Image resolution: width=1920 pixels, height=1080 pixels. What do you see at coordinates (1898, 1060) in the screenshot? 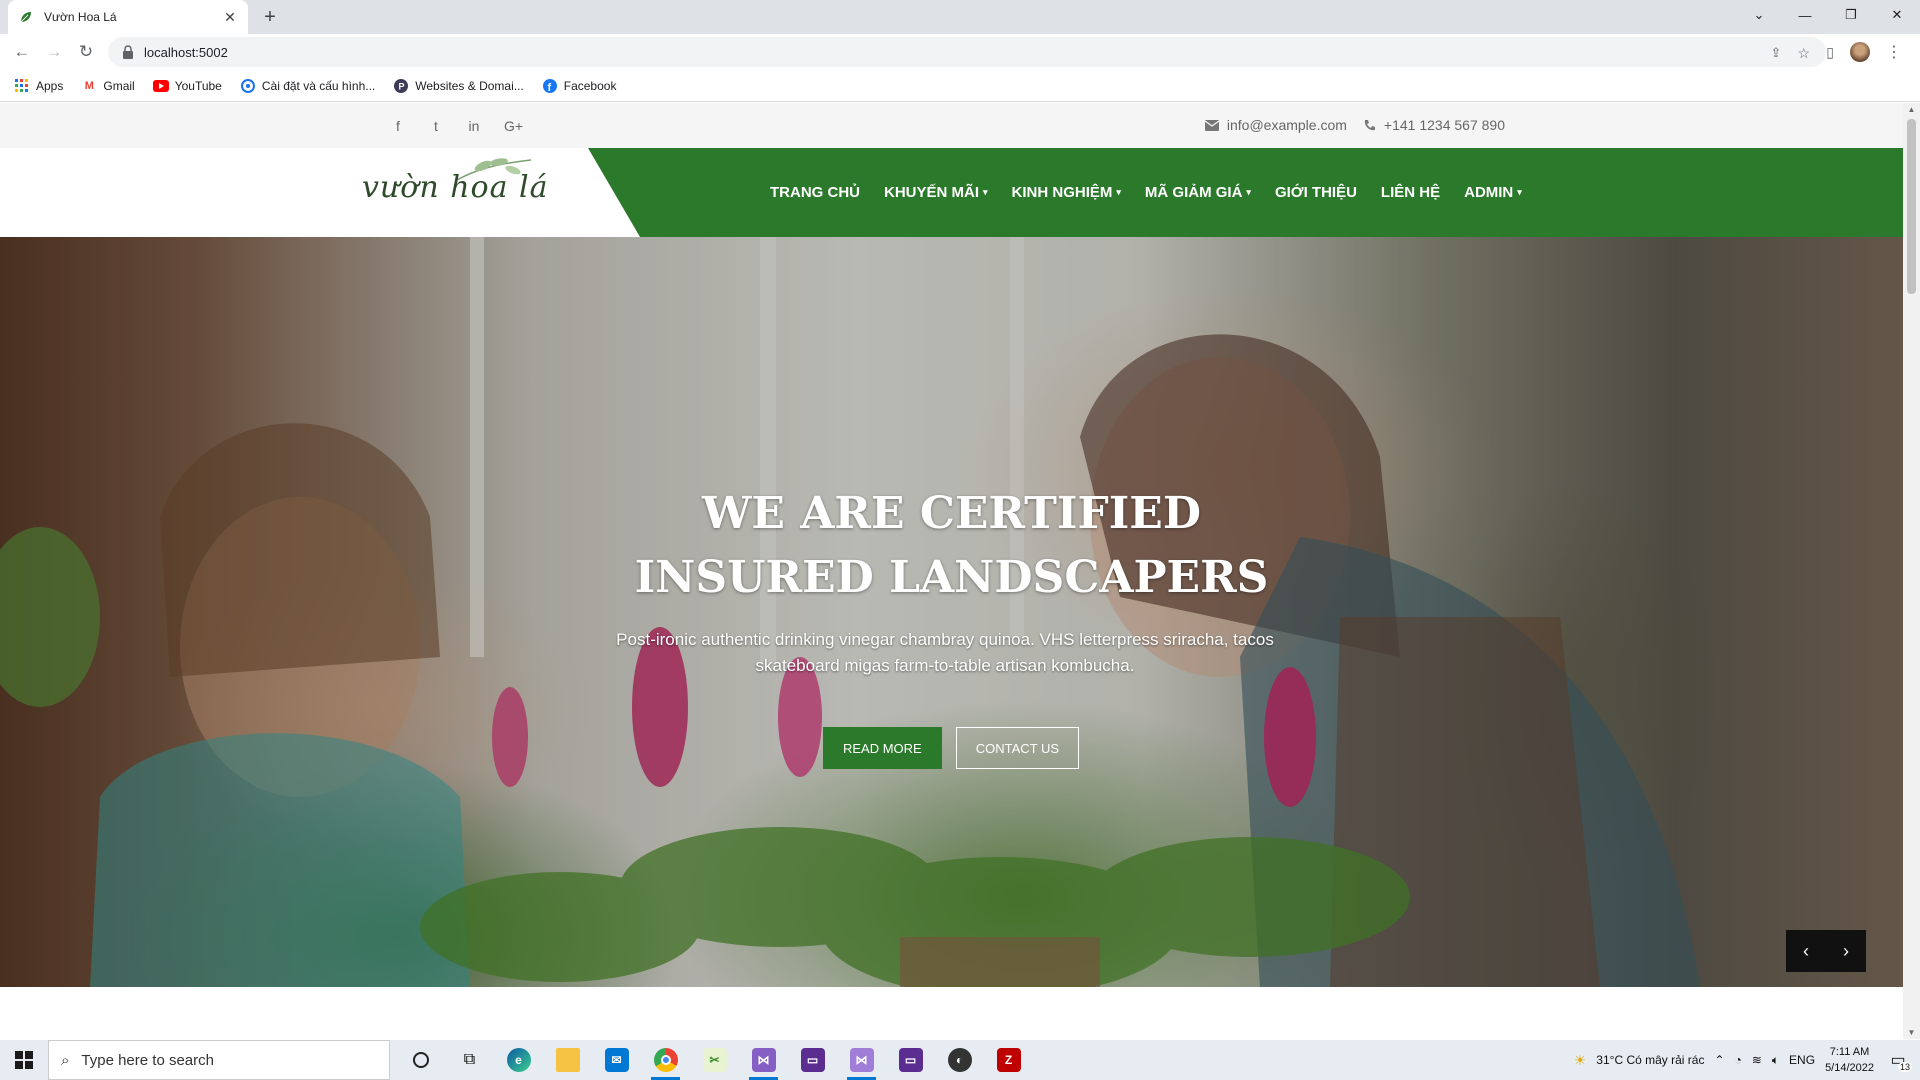
I see `notification-center-icon: ▭ 13` at bounding box center [1898, 1060].